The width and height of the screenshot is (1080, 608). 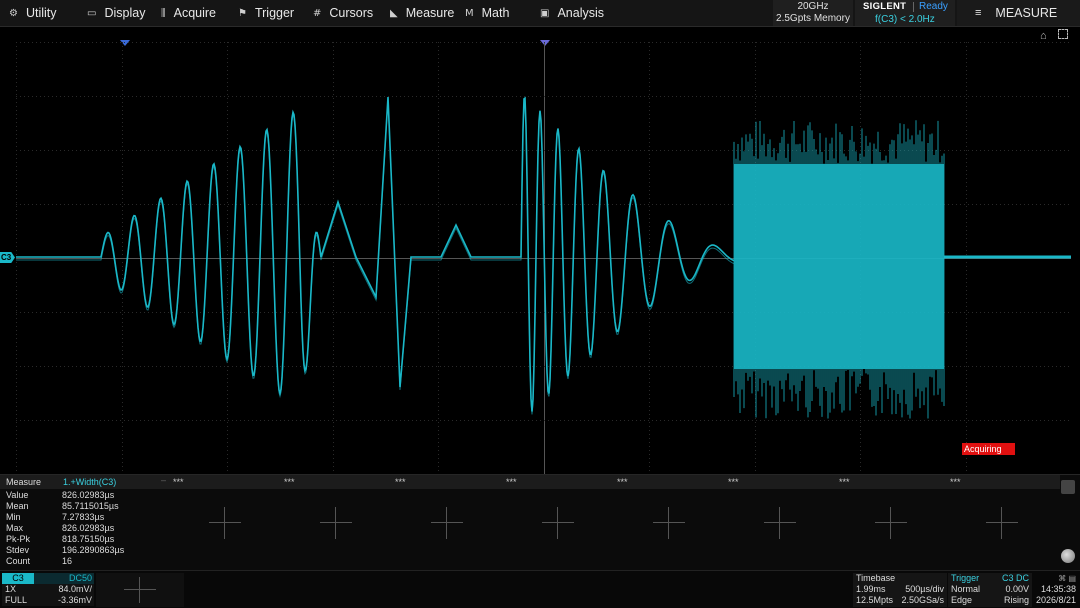 What do you see at coordinates (813, 6) in the screenshot?
I see `bandwidth-label: 20GHz` at bounding box center [813, 6].